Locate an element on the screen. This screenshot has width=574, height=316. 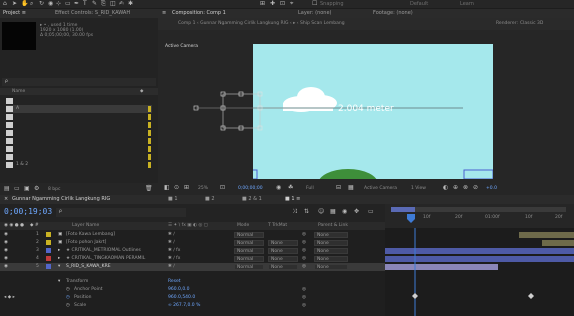
property-value: 960.0,0.0 is located at coordinates (178, 289).